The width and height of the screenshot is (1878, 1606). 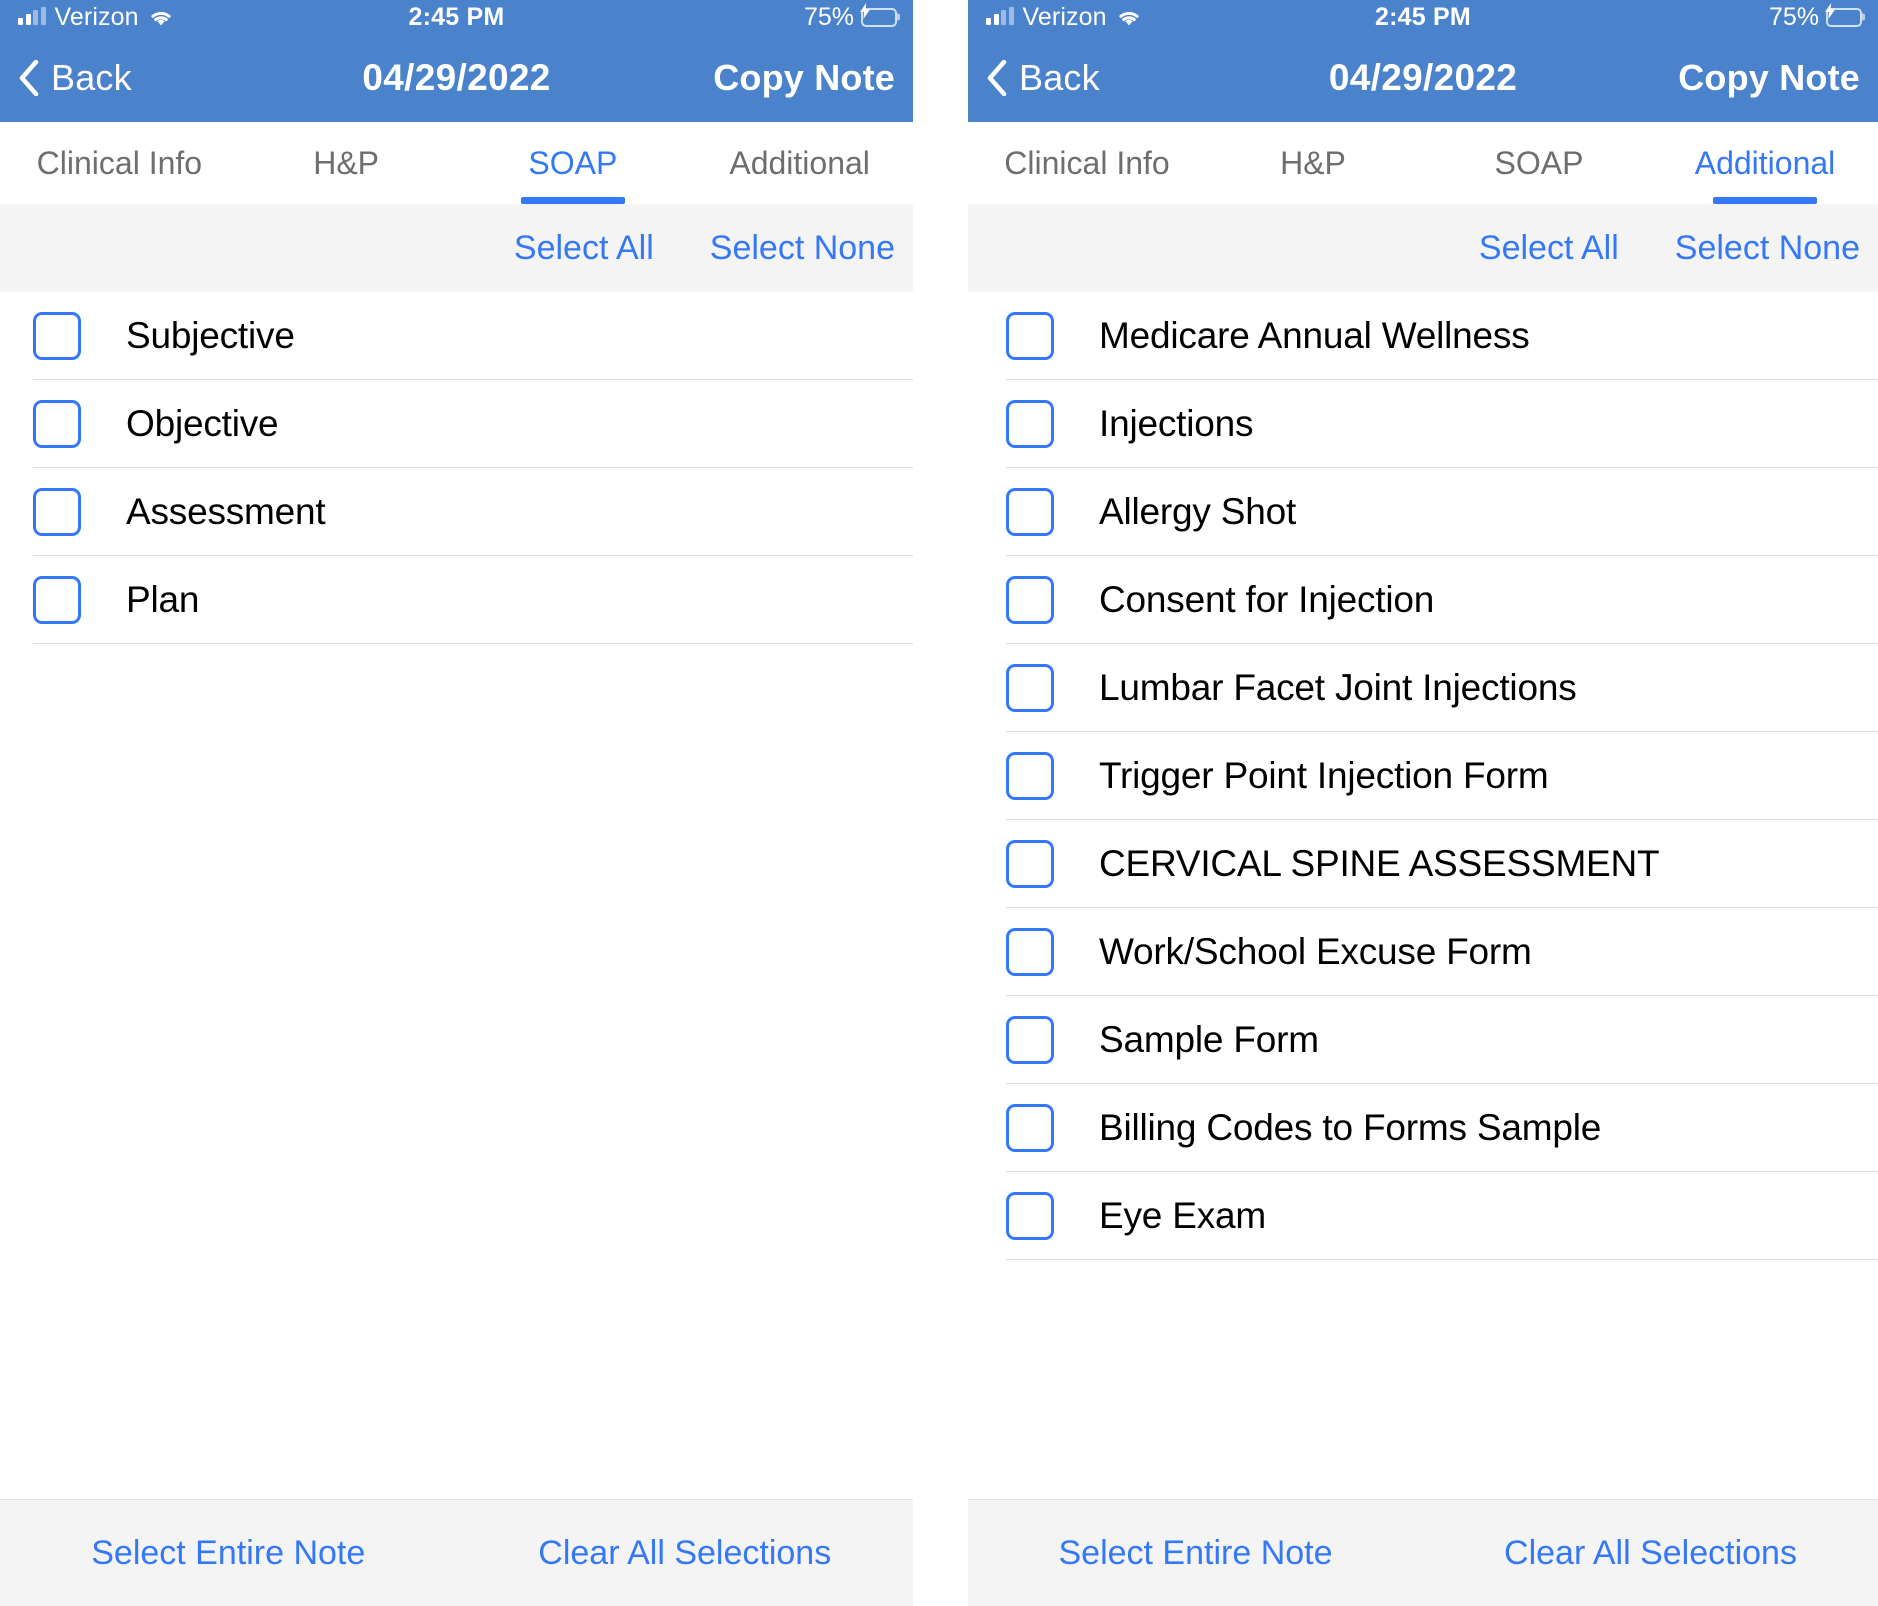 I want to click on list-item-label: Work/School Excuse Form, so click(x=1315, y=951).